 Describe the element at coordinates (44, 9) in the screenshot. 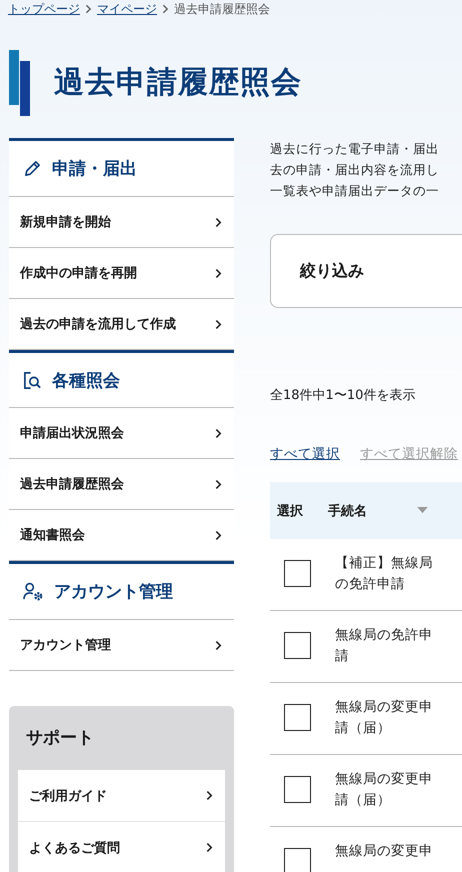

I see `breadcrumb-link: トップページ` at that location.